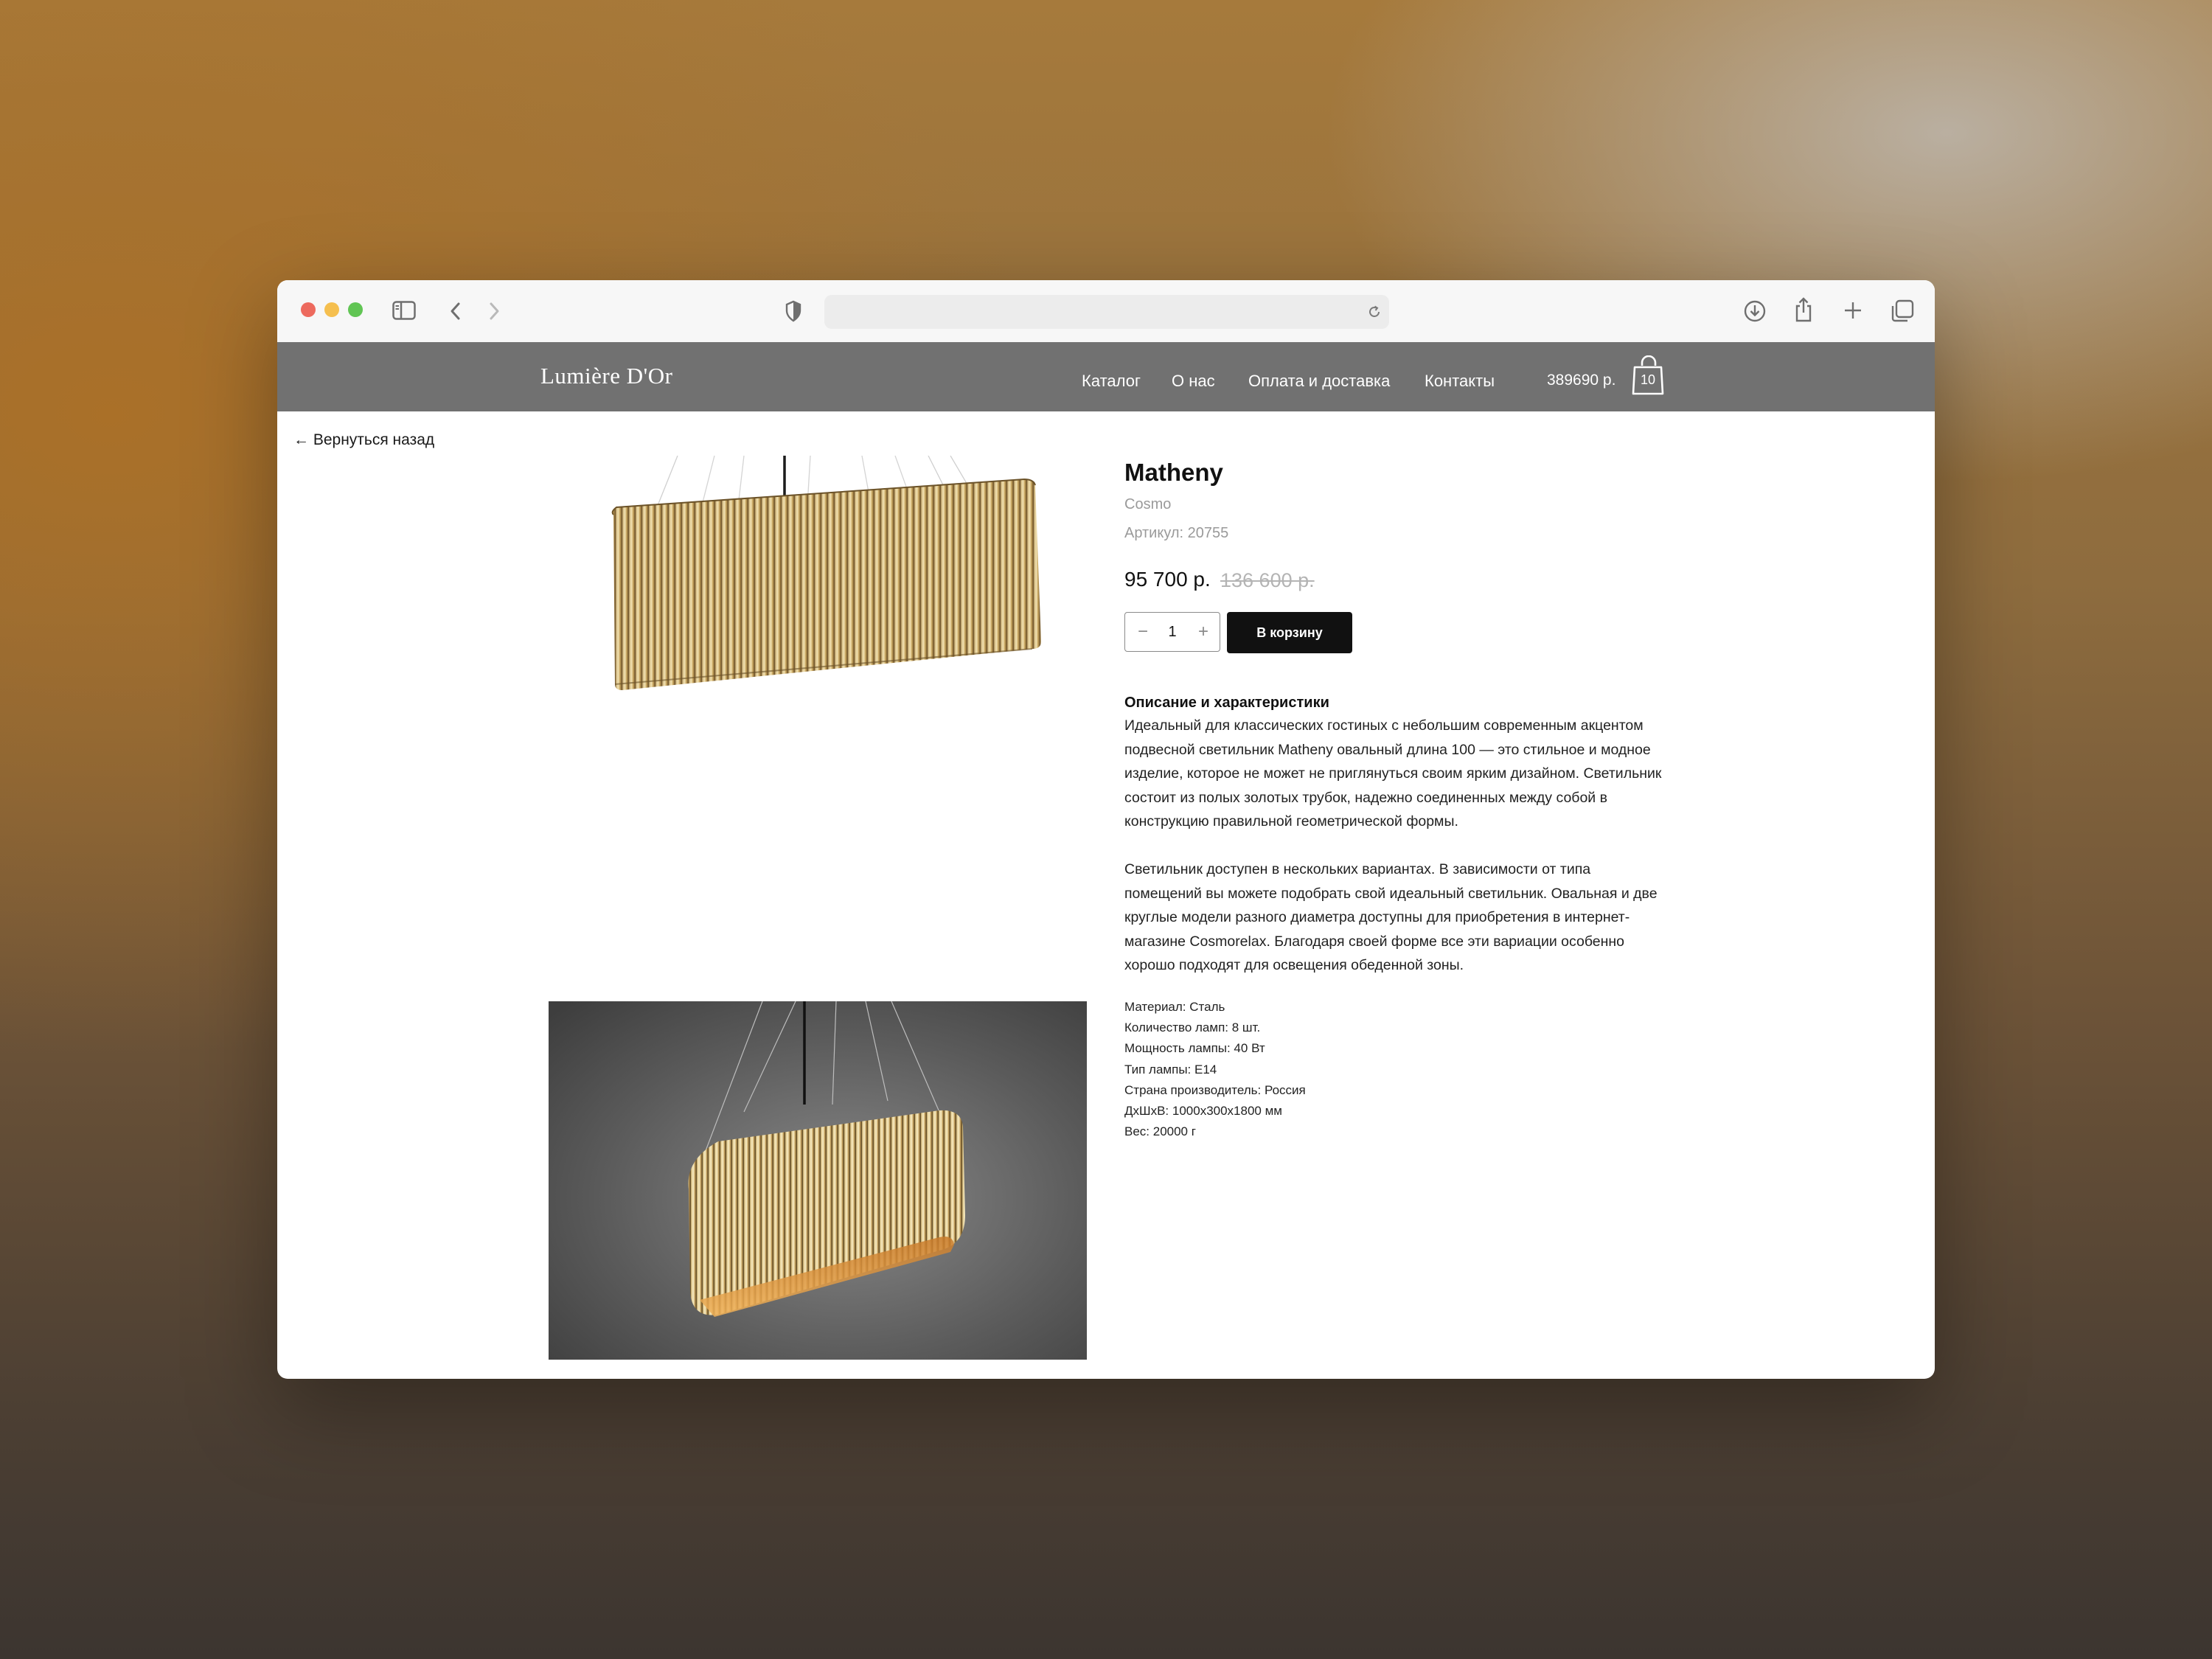 The height and width of the screenshot is (1659, 2212). Describe the element at coordinates (606, 376) in the screenshot. I see `site-logo: Lumière D'Or` at that location.